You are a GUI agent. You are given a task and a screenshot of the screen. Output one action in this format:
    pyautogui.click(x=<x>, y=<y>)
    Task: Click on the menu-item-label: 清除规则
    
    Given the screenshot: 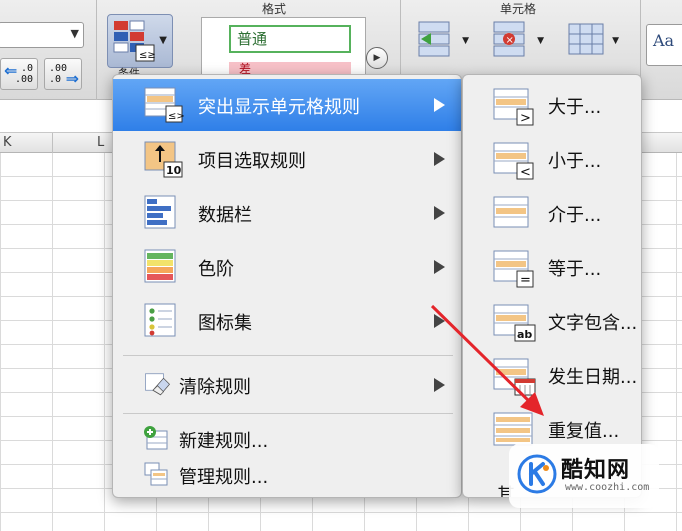 What is the action you would take?
    pyautogui.click(x=215, y=387)
    